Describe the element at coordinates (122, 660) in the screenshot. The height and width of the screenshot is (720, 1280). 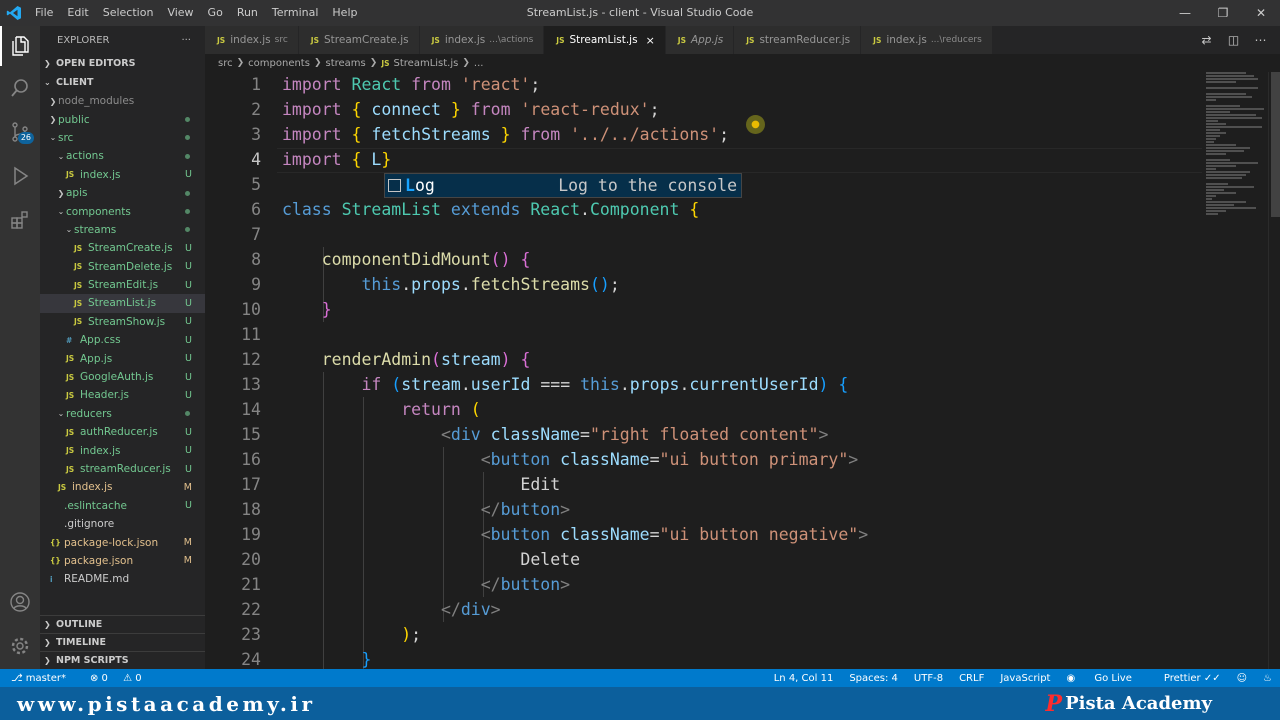
I see `section-npm-scripts: ❯ NPM SCRIPTS` at that location.